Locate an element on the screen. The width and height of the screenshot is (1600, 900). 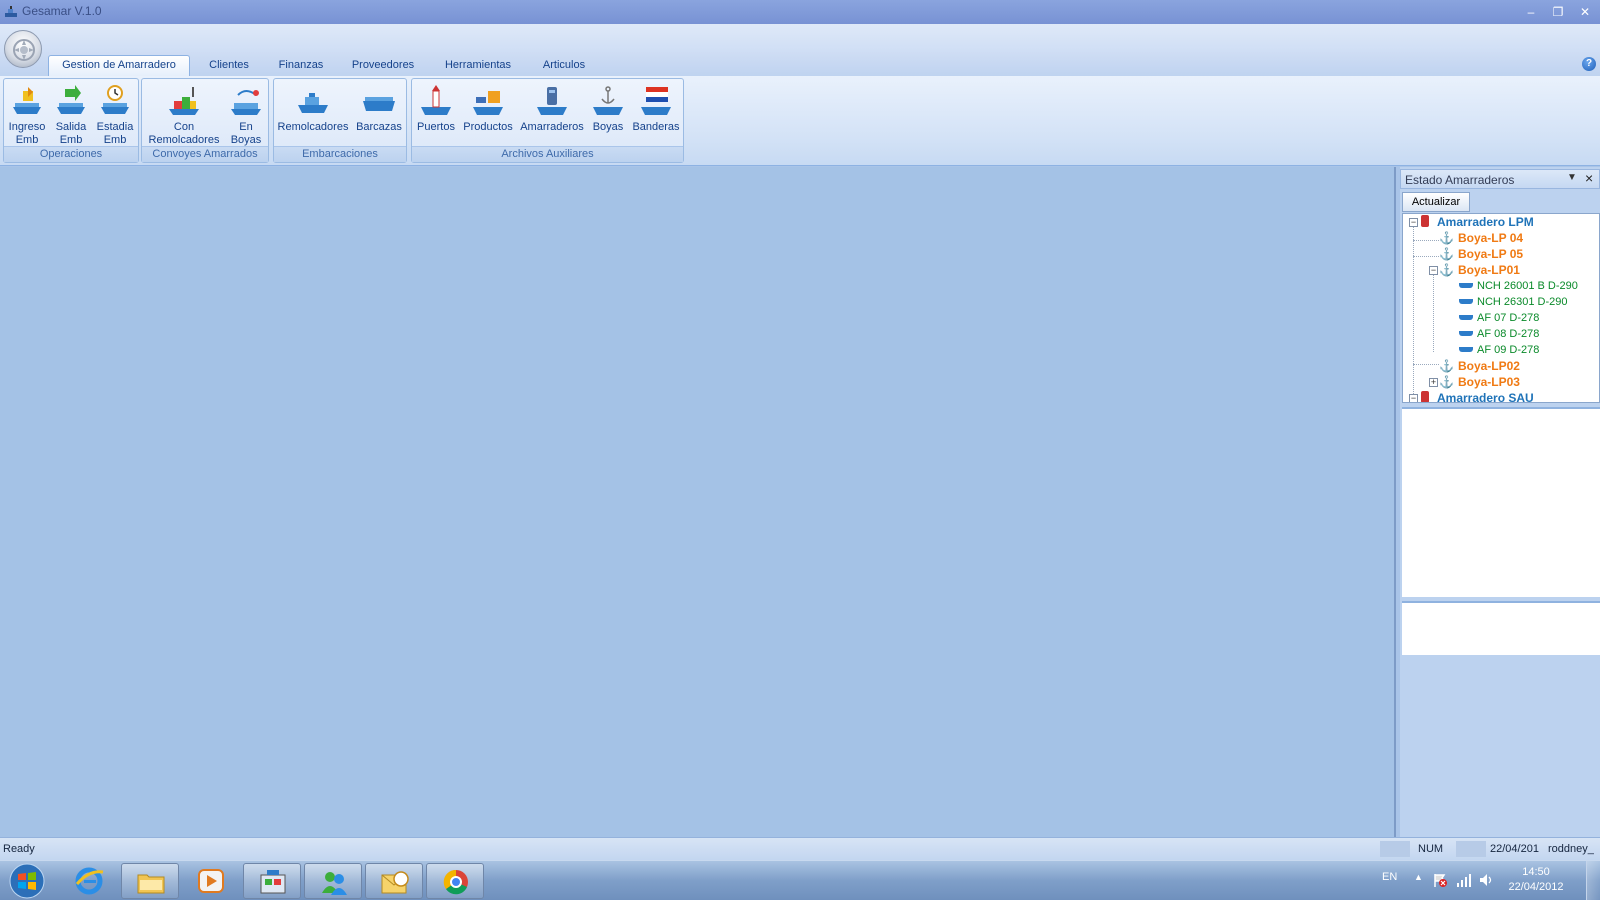
taskbar-messenger is located at coordinates (333, 881).